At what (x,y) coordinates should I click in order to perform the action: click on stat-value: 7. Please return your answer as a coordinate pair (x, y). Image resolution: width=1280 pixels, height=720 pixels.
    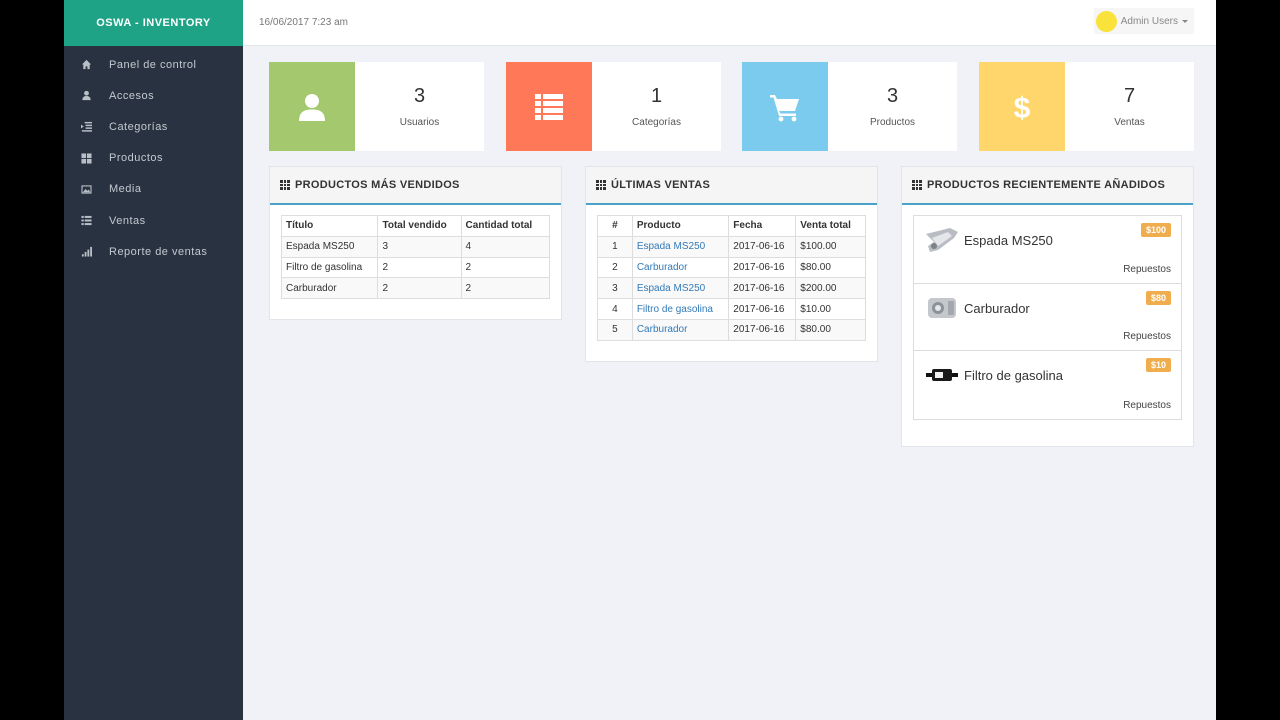
    Looking at the image, I should click on (1129, 96).